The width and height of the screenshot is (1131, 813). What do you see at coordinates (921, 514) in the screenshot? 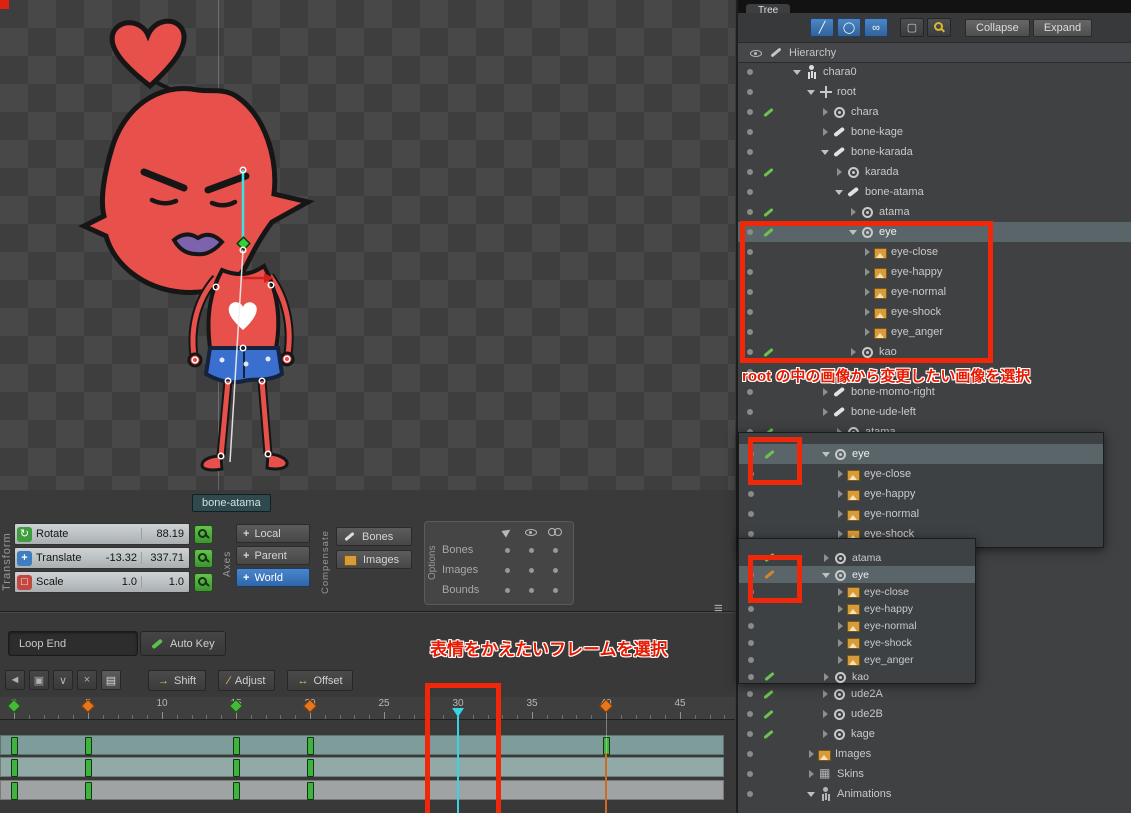
I see `tree-row: eye-normal` at bounding box center [921, 514].